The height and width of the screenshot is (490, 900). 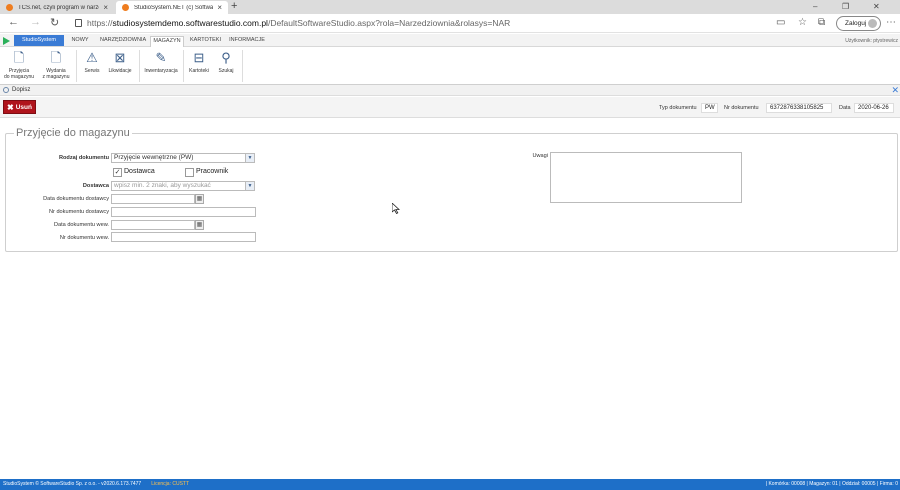 I want to click on dostawca-checkbox: ✓, so click(x=117, y=172).